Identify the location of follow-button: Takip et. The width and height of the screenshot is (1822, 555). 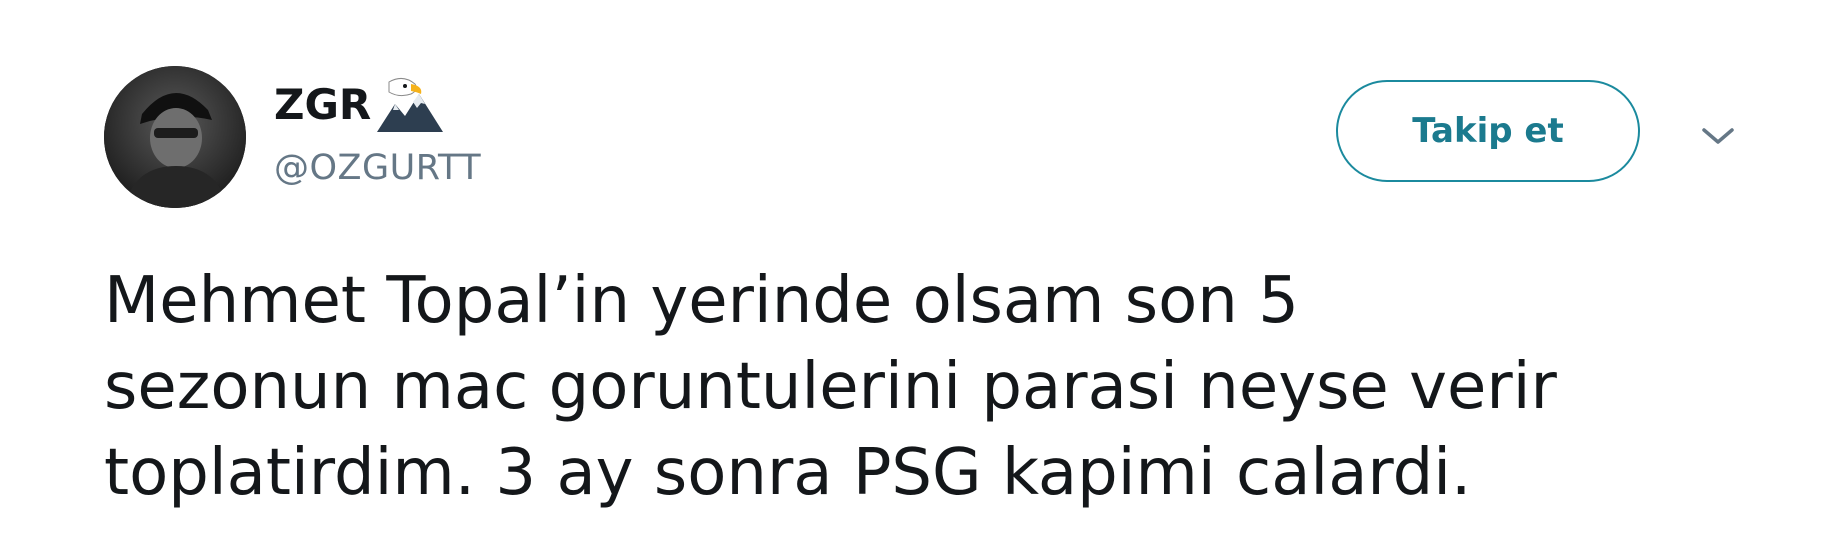
(1488, 131).